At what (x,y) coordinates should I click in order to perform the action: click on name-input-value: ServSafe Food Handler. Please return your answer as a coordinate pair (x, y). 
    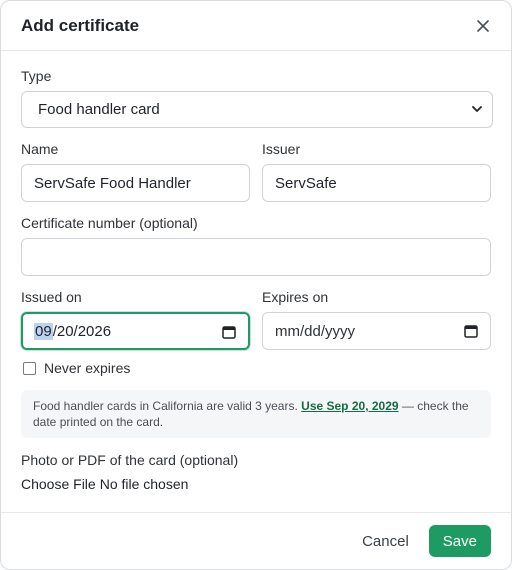
    Looking at the image, I should click on (112, 183).